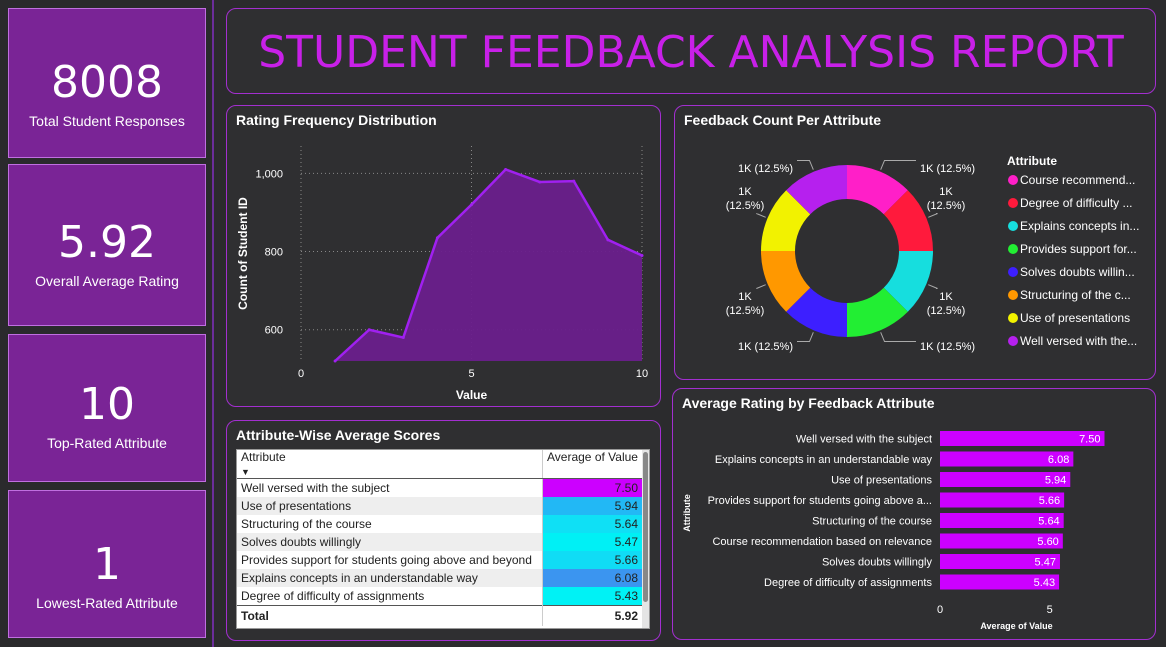 This screenshot has height=647, width=1166. I want to click on y-axis-label: Attribute, so click(687, 513).